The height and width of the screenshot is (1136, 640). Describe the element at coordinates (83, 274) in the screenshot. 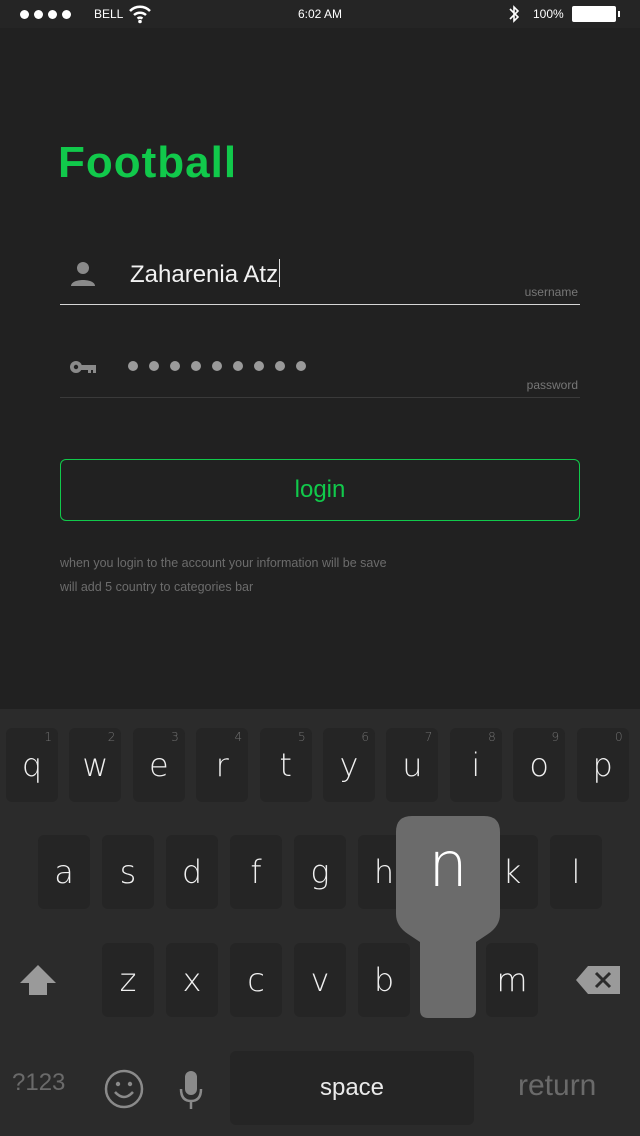

I see `user-icon` at that location.